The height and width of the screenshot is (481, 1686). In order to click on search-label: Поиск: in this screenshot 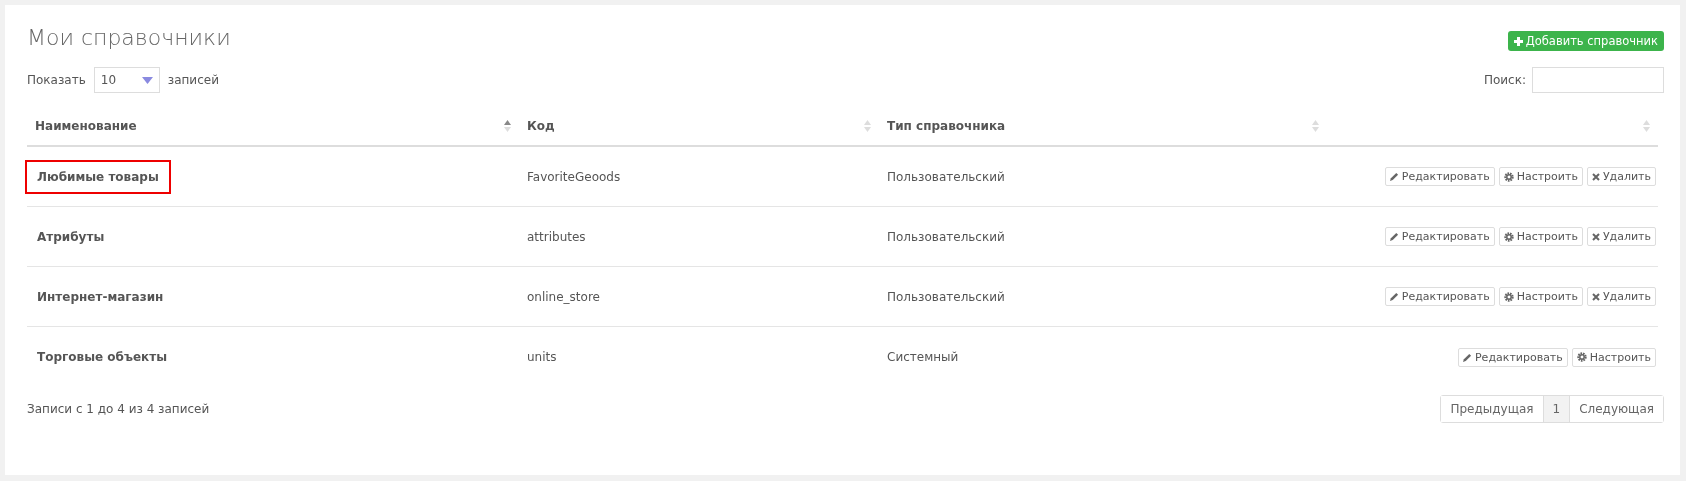, I will do `click(1504, 80)`.